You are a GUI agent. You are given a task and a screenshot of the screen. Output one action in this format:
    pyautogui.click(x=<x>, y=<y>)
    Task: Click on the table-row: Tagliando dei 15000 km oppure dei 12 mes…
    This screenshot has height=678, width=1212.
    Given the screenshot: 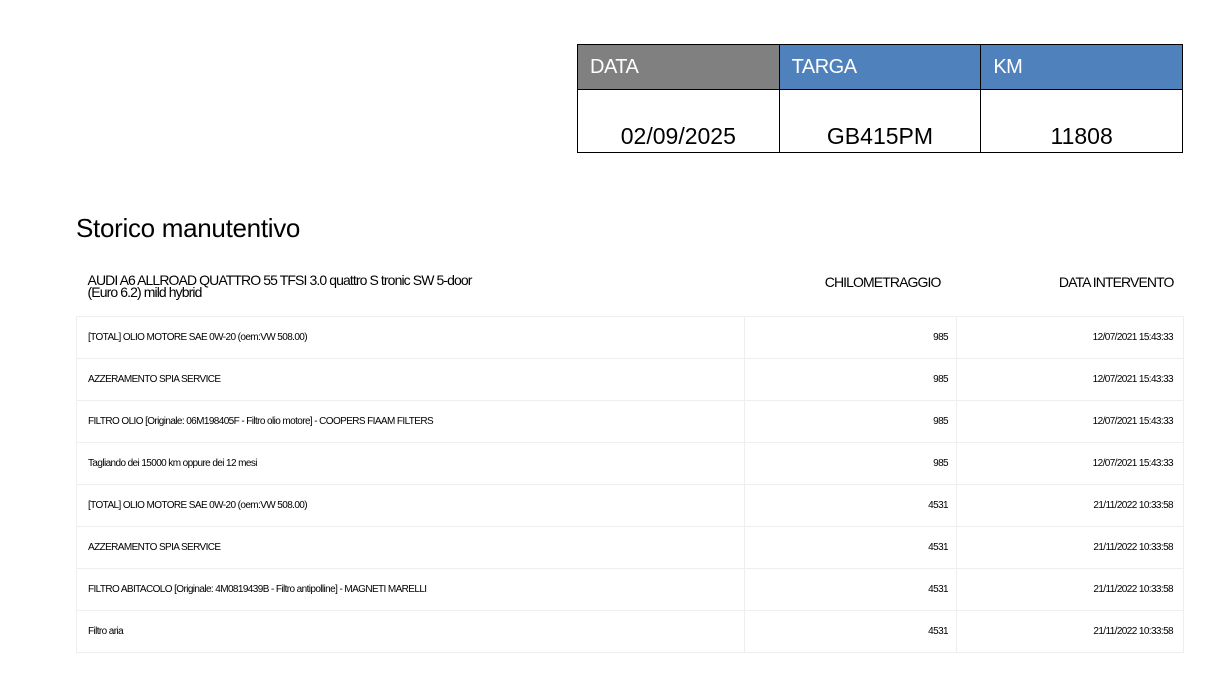 What is the action you would take?
    pyautogui.click(x=630, y=463)
    